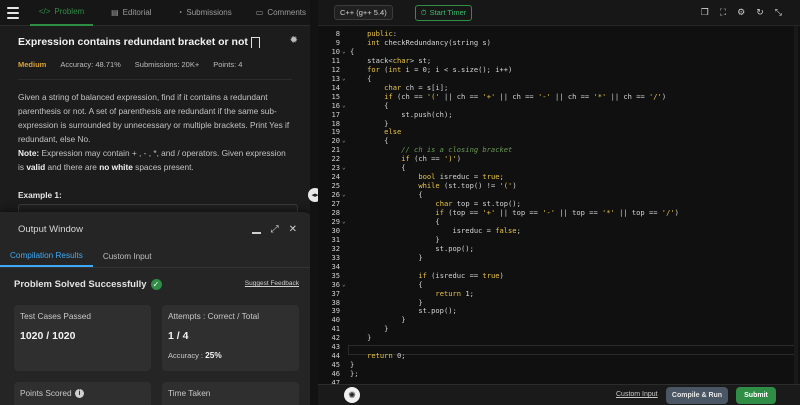 This screenshot has width=800, height=405. What do you see at coordinates (354, 374) in the screenshot?
I see `code-line: };` at bounding box center [354, 374].